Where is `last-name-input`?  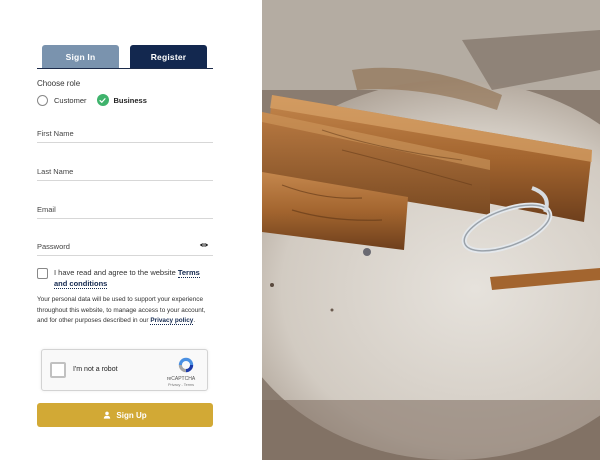
last-name-input is located at coordinates (125, 171).